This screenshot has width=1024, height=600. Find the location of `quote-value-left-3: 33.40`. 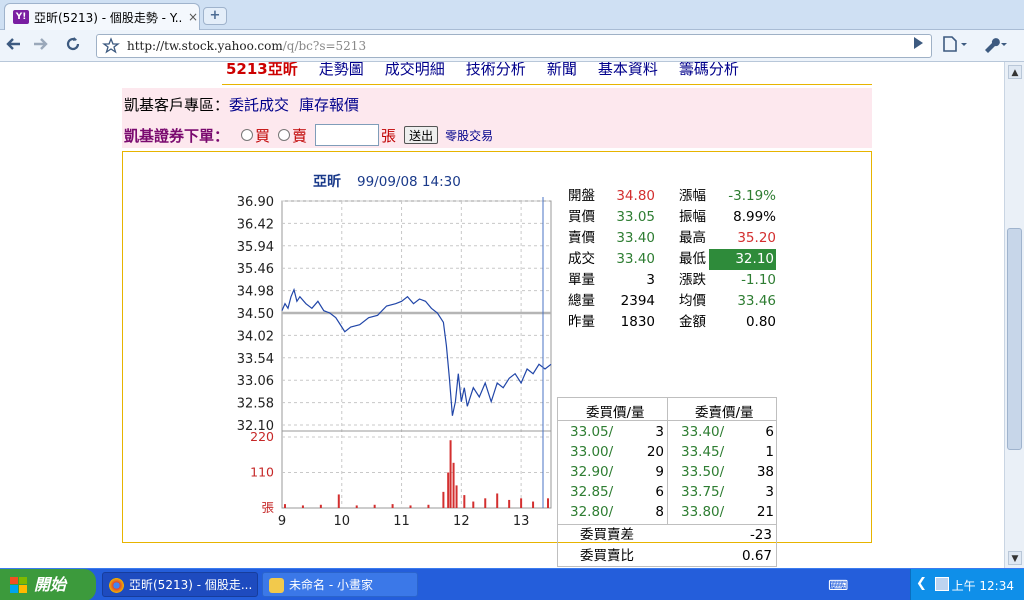

quote-value-left-3: 33.40 is located at coordinates (635, 259).